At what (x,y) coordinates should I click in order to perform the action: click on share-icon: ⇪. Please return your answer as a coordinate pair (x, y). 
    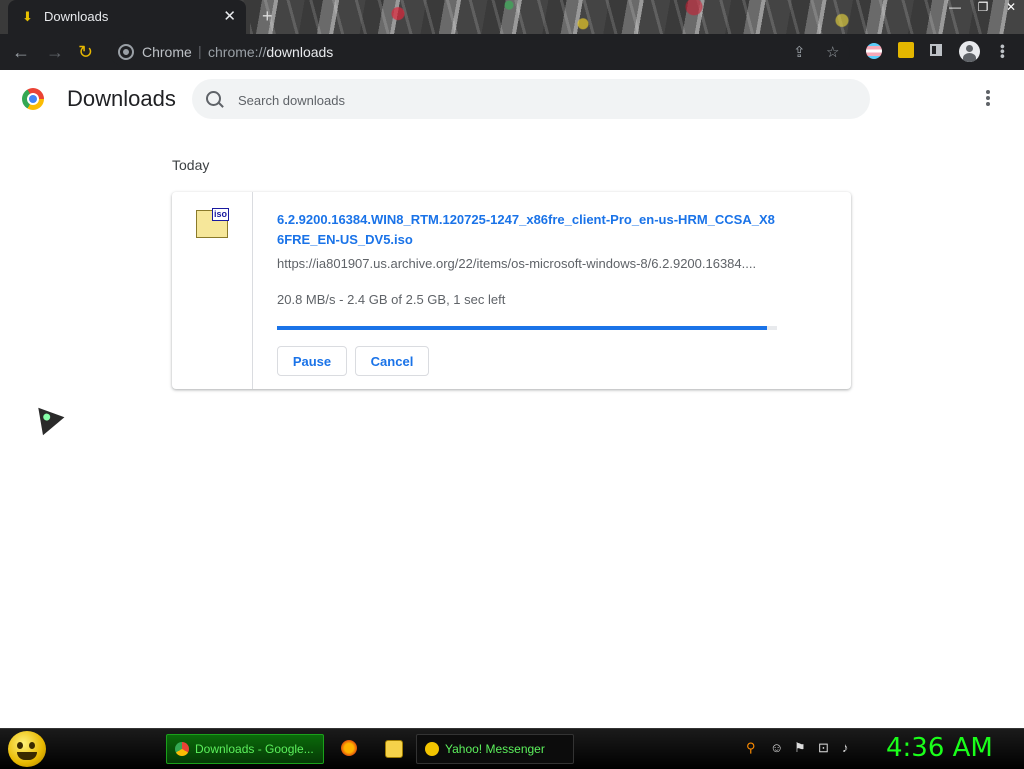
    Looking at the image, I should click on (799, 52).